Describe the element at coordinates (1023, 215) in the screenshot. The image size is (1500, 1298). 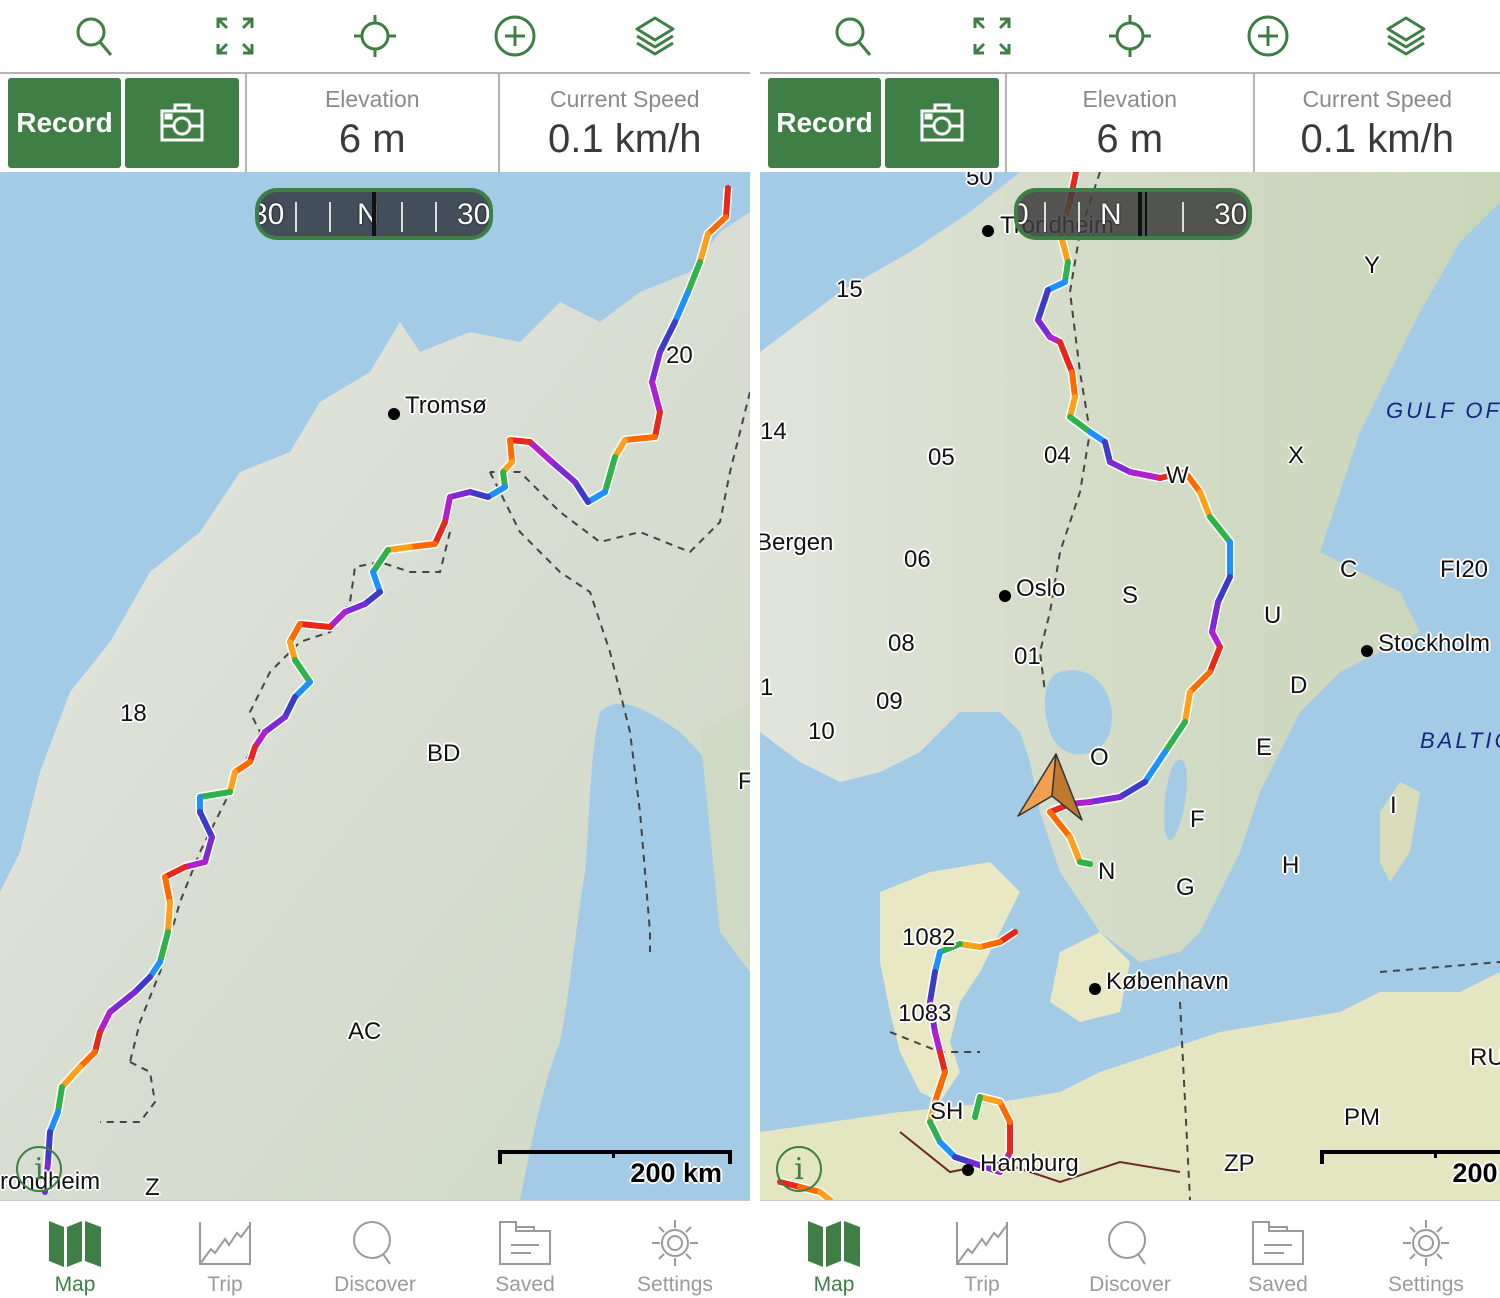
I see `compass-heading-left: 0` at that location.